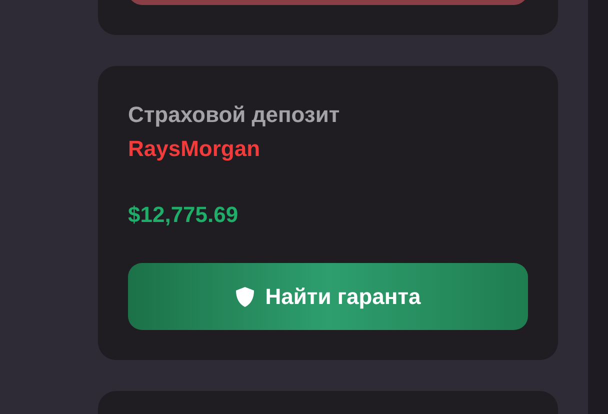 The height and width of the screenshot is (414, 608). What do you see at coordinates (234, 115) in the screenshot?
I see `card-title: Страховой депозит` at bounding box center [234, 115].